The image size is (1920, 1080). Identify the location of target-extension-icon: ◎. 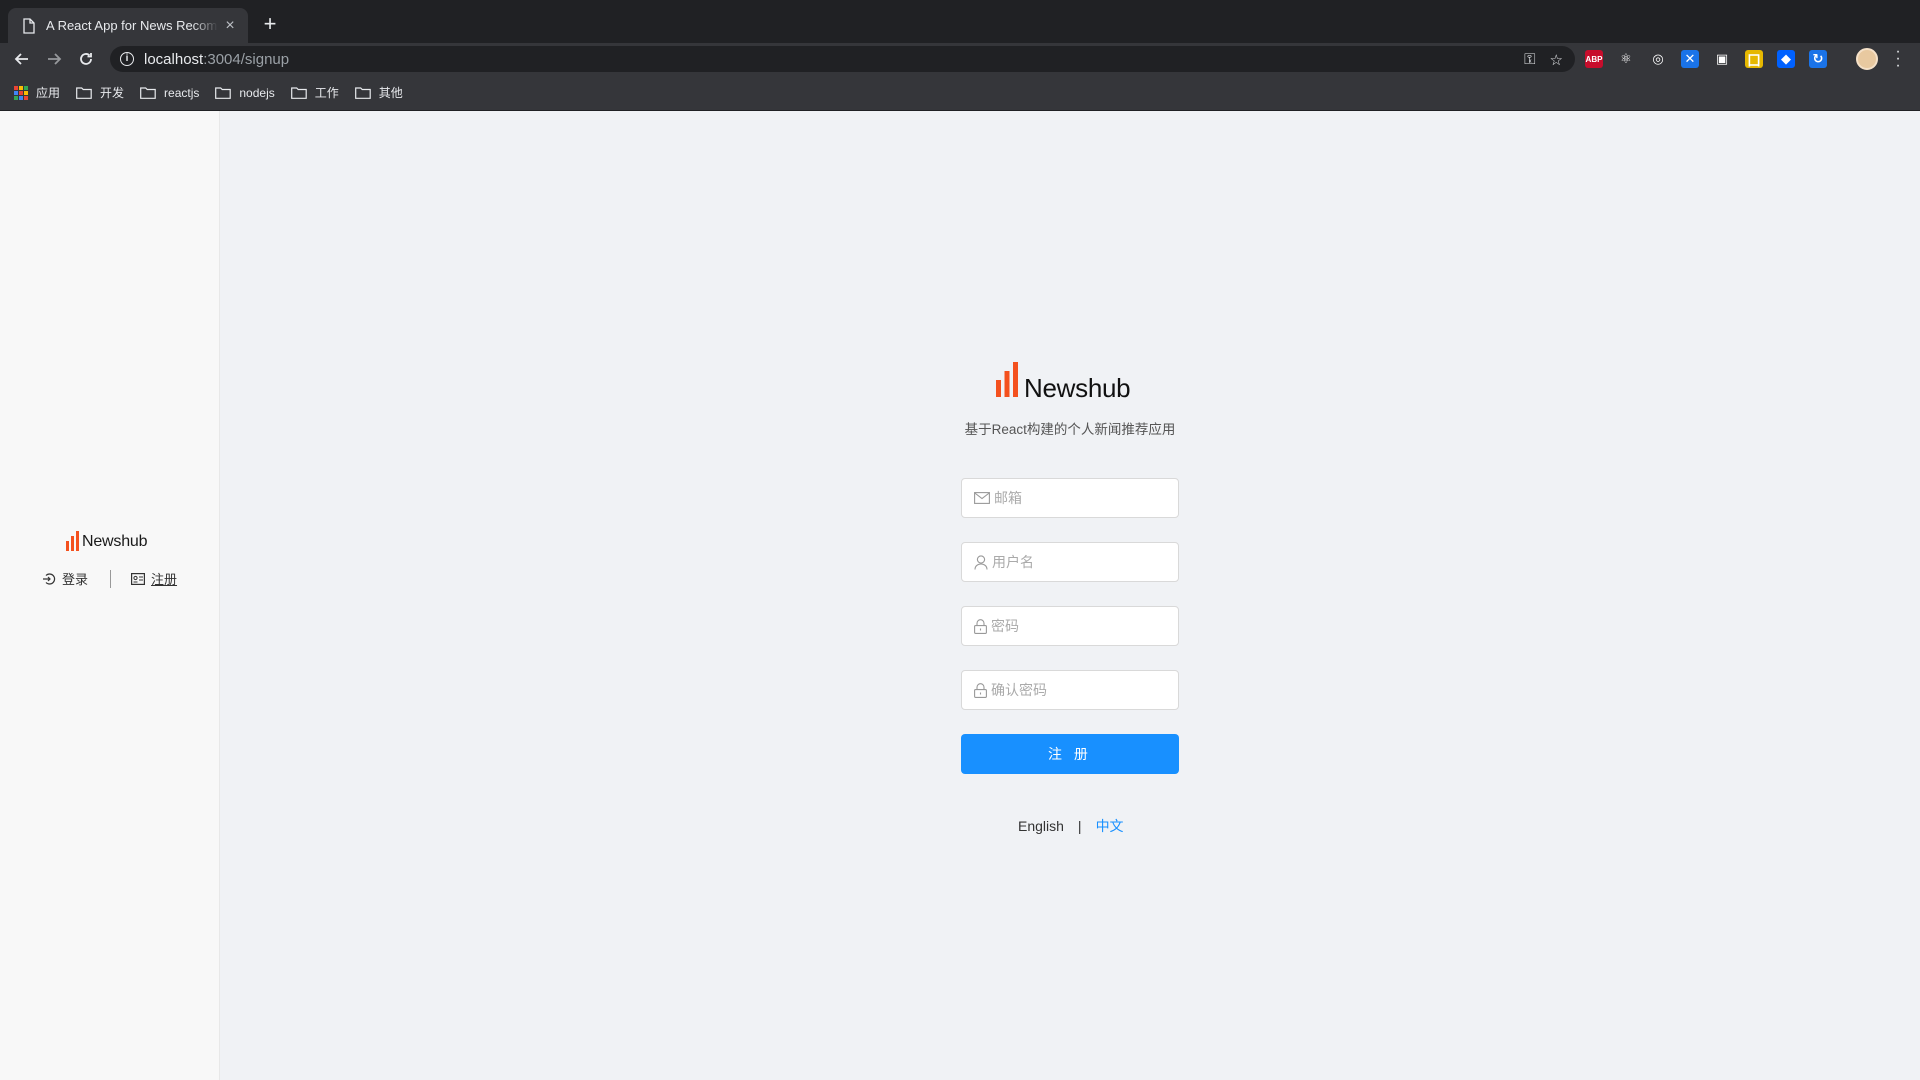
(1658, 59).